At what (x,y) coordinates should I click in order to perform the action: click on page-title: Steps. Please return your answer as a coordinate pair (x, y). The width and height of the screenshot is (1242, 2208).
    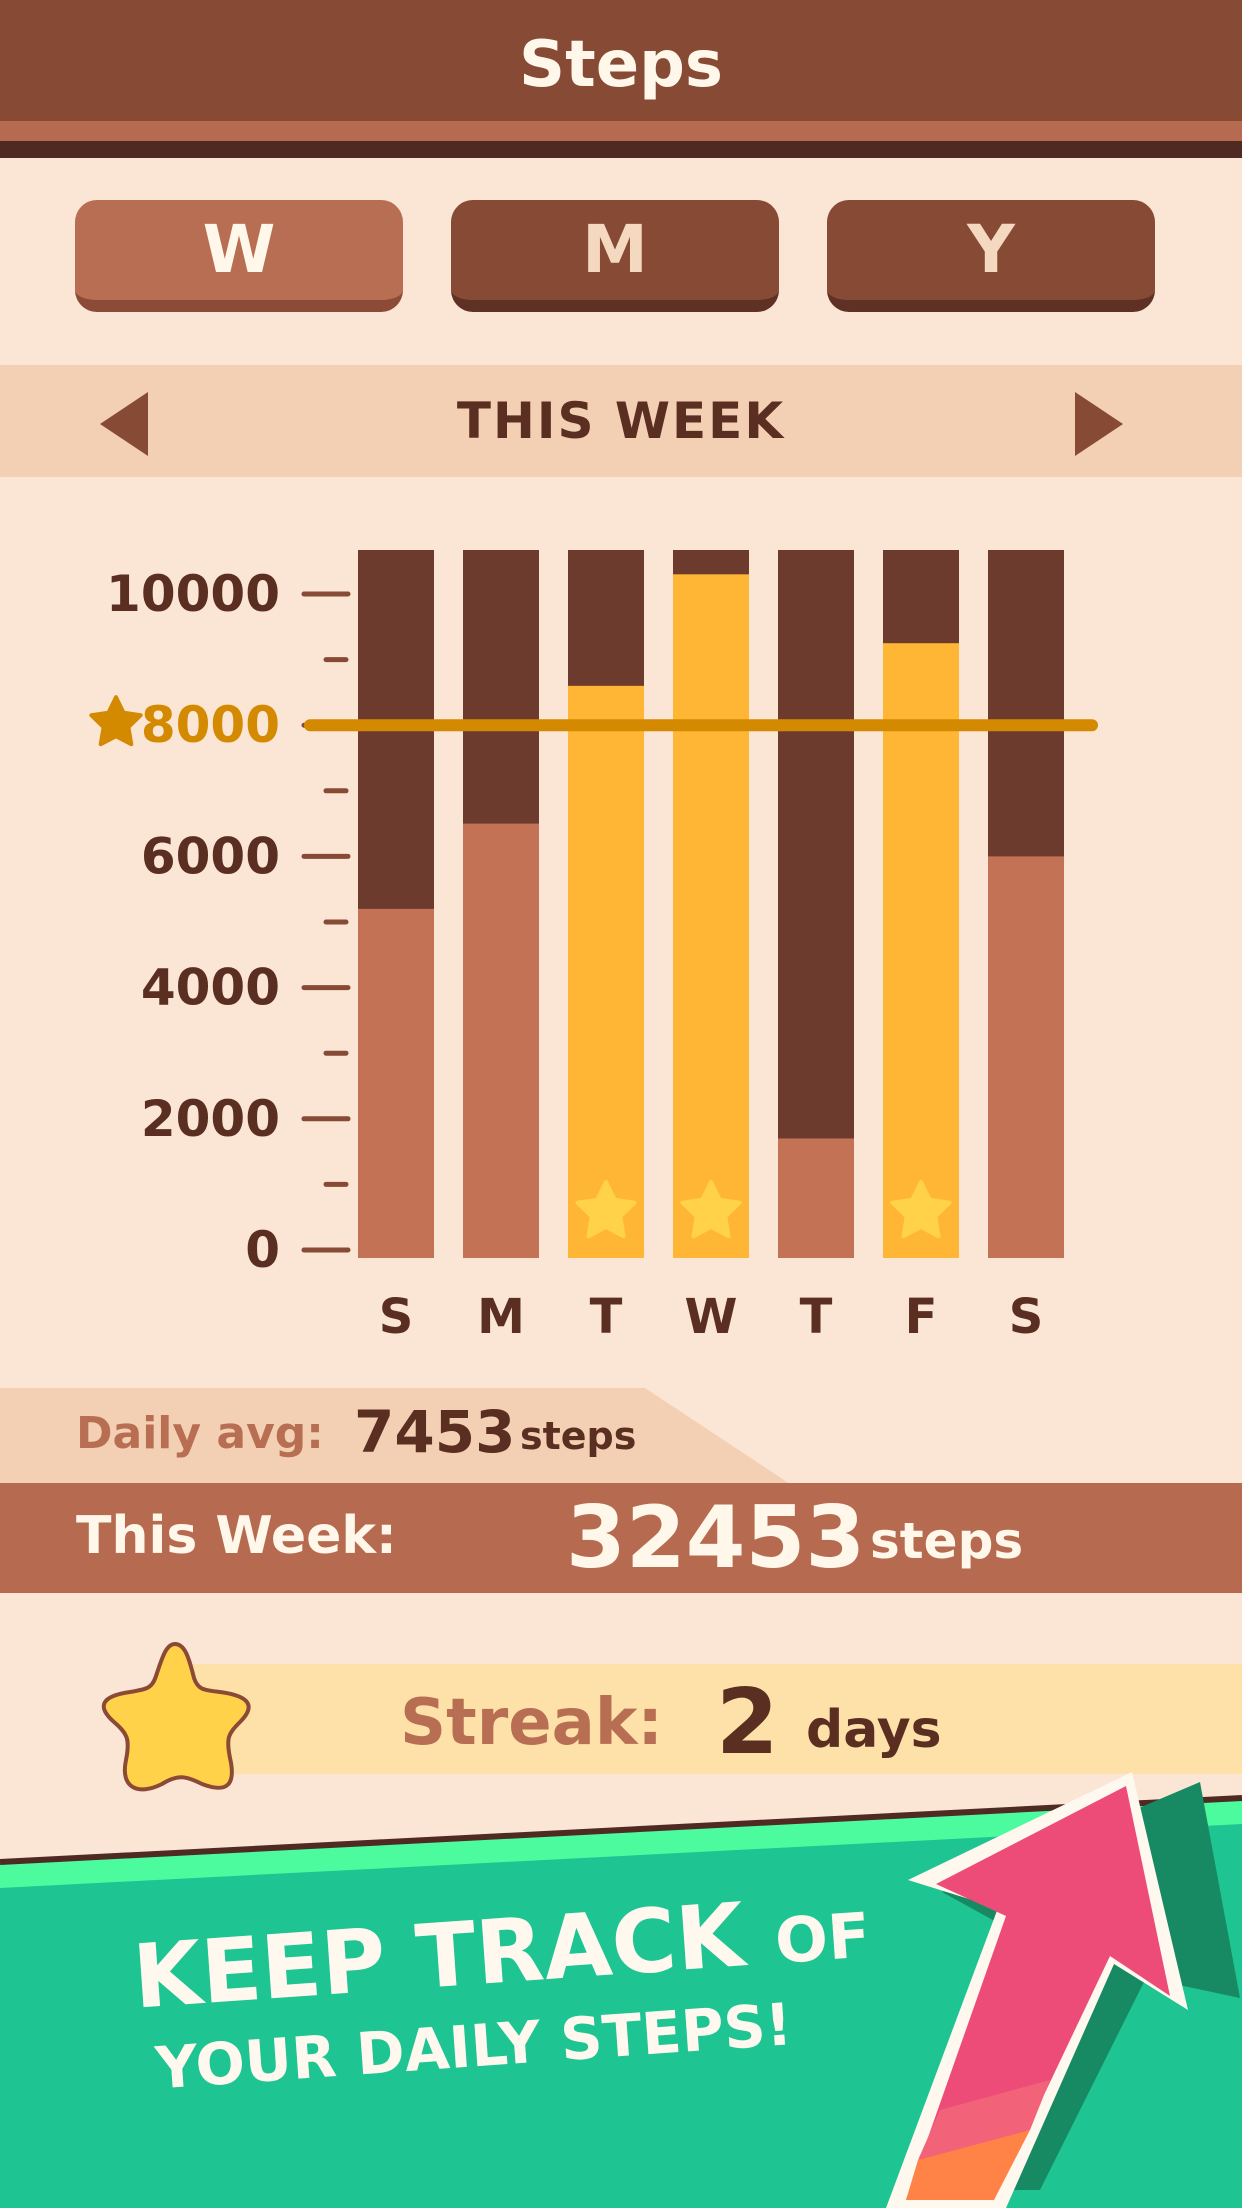
    Looking at the image, I should click on (621, 65).